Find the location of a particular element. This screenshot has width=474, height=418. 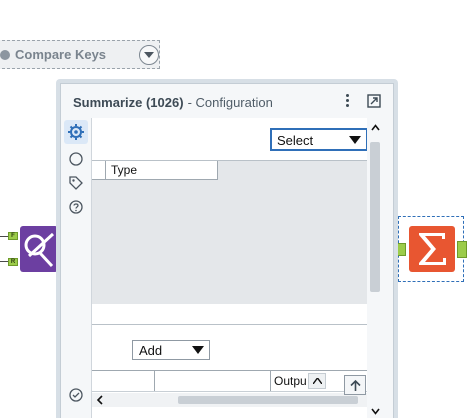

sigma-icon is located at coordinates (432, 249).